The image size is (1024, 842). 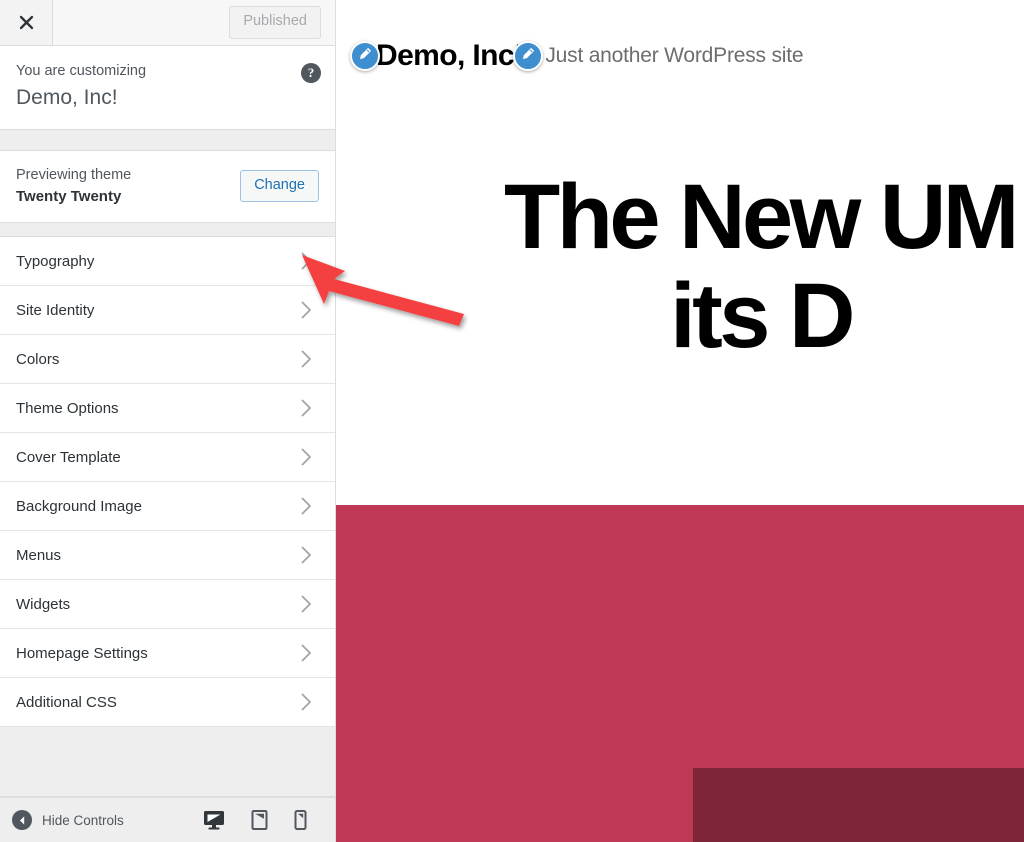 I want to click on publish-area: Published, so click(x=282, y=22).